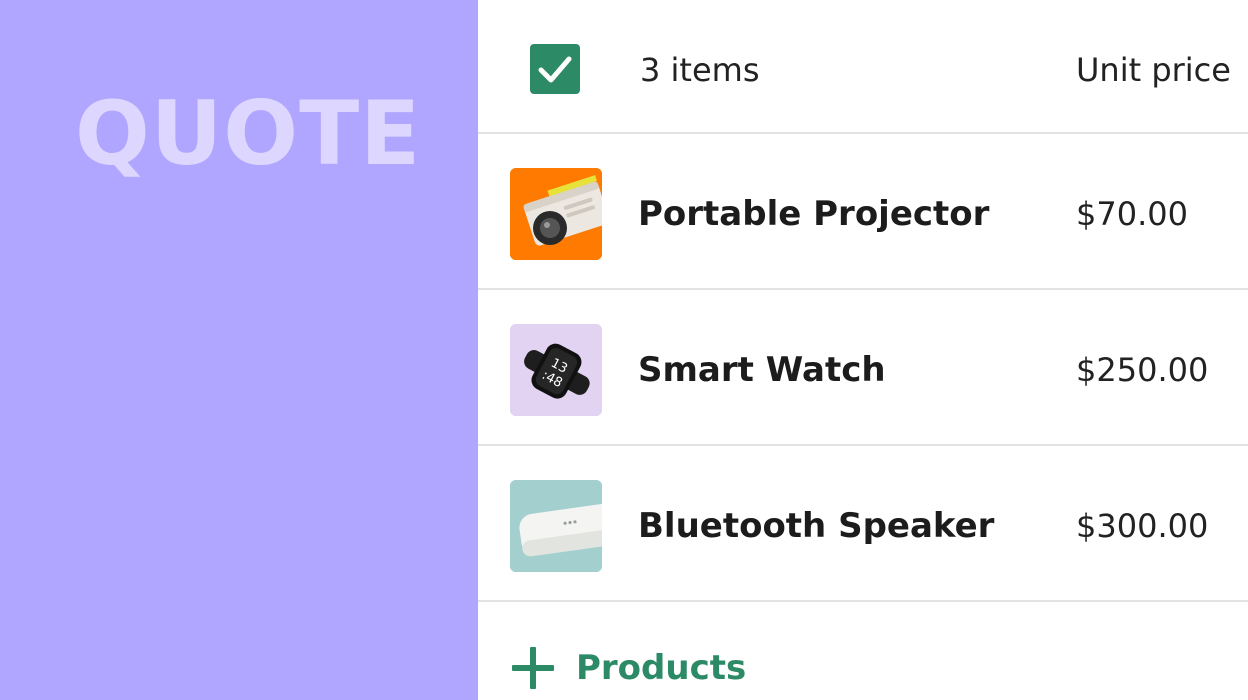 This screenshot has width=1248, height=700. I want to click on product-price: $250.00, so click(1142, 370).